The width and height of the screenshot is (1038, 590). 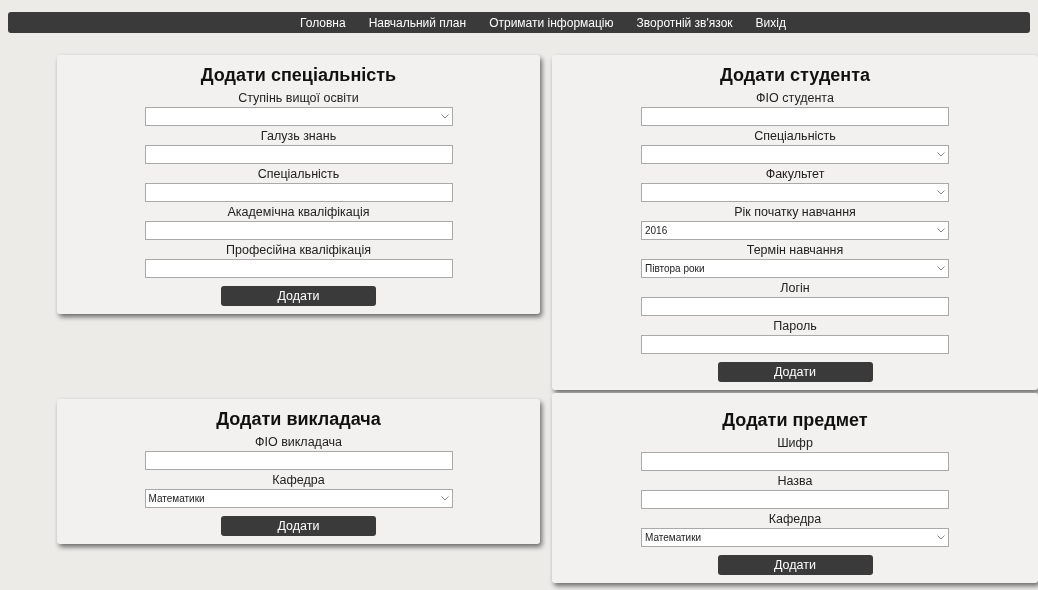 What do you see at coordinates (795, 326) in the screenshot?
I see `field-label: Пароль` at bounding box center [795, 326].